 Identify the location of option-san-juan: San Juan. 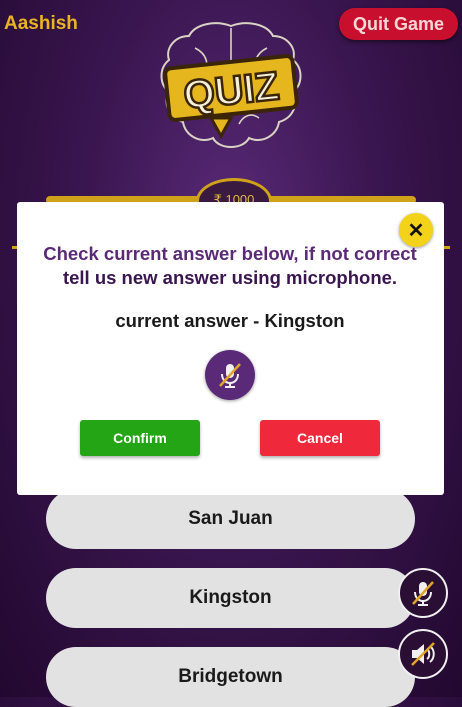
(230, 519).